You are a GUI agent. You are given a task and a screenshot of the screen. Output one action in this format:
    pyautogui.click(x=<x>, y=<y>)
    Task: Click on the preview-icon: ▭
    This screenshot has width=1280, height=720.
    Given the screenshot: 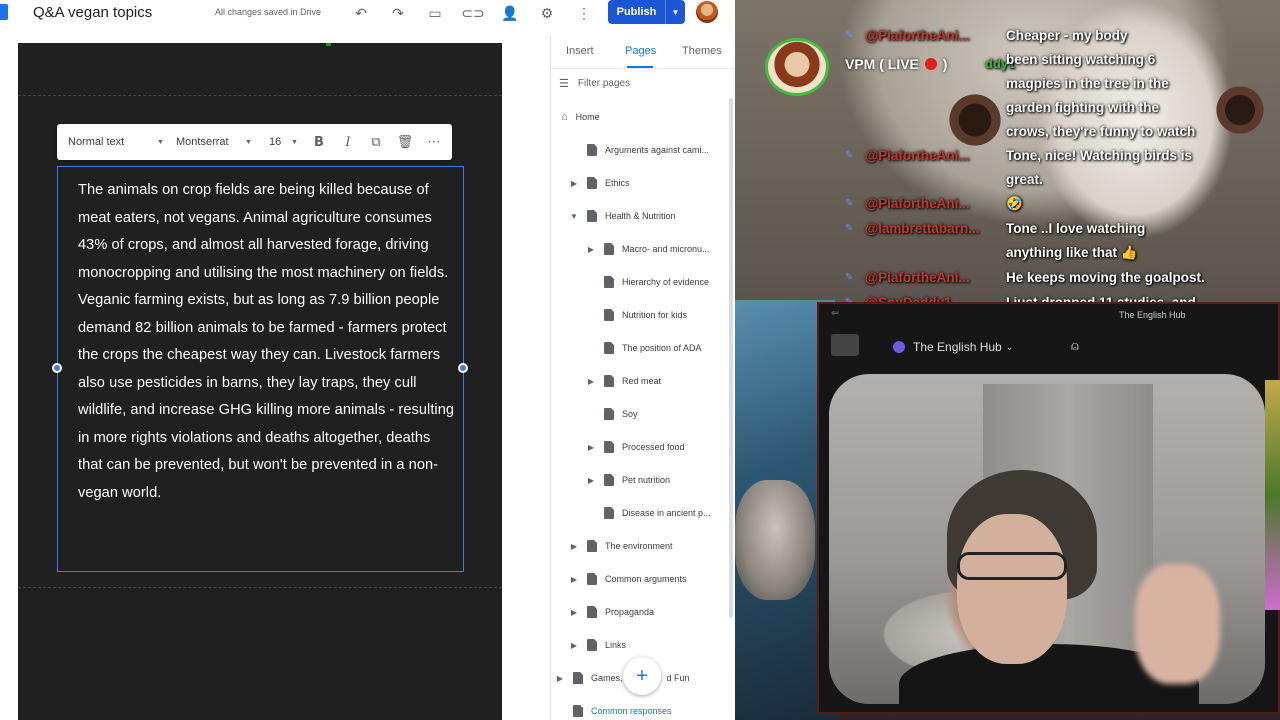 What is the action you would take?
    pyautogui.click(x=435, y=13)
    